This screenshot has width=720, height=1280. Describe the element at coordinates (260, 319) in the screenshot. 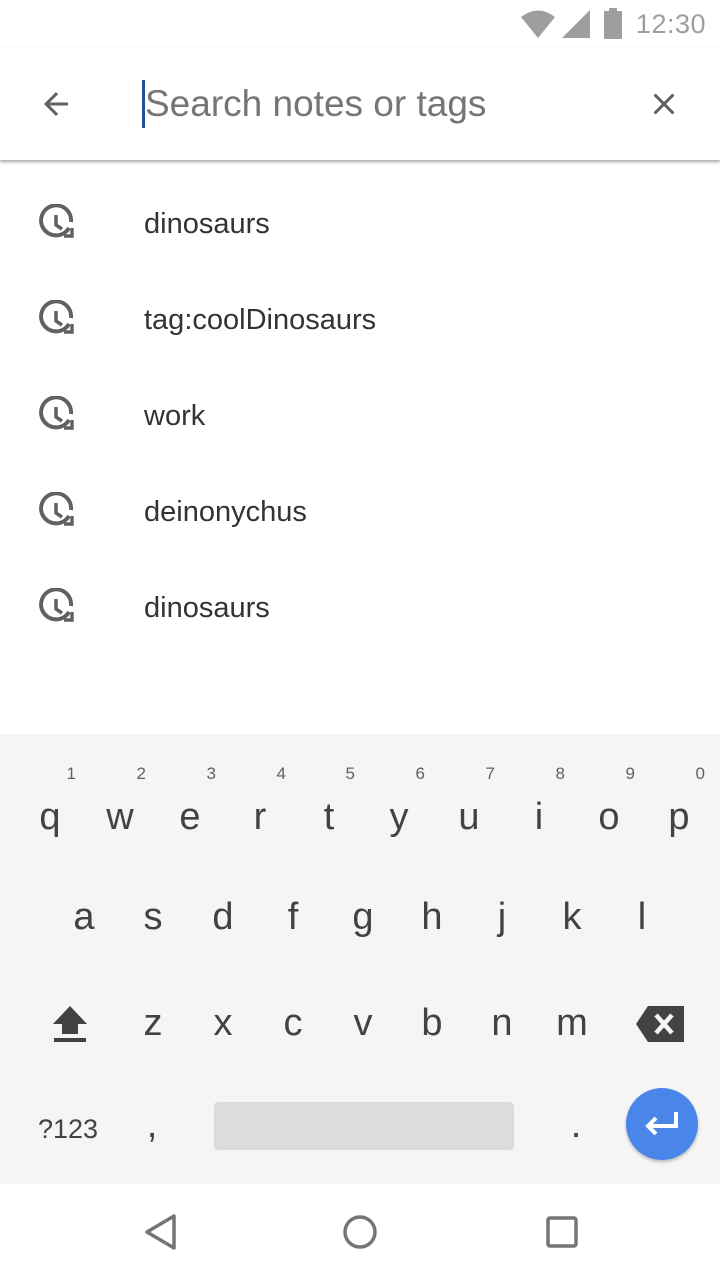

I see `suggestion-text: tag:coolDinosaurs` at that location.